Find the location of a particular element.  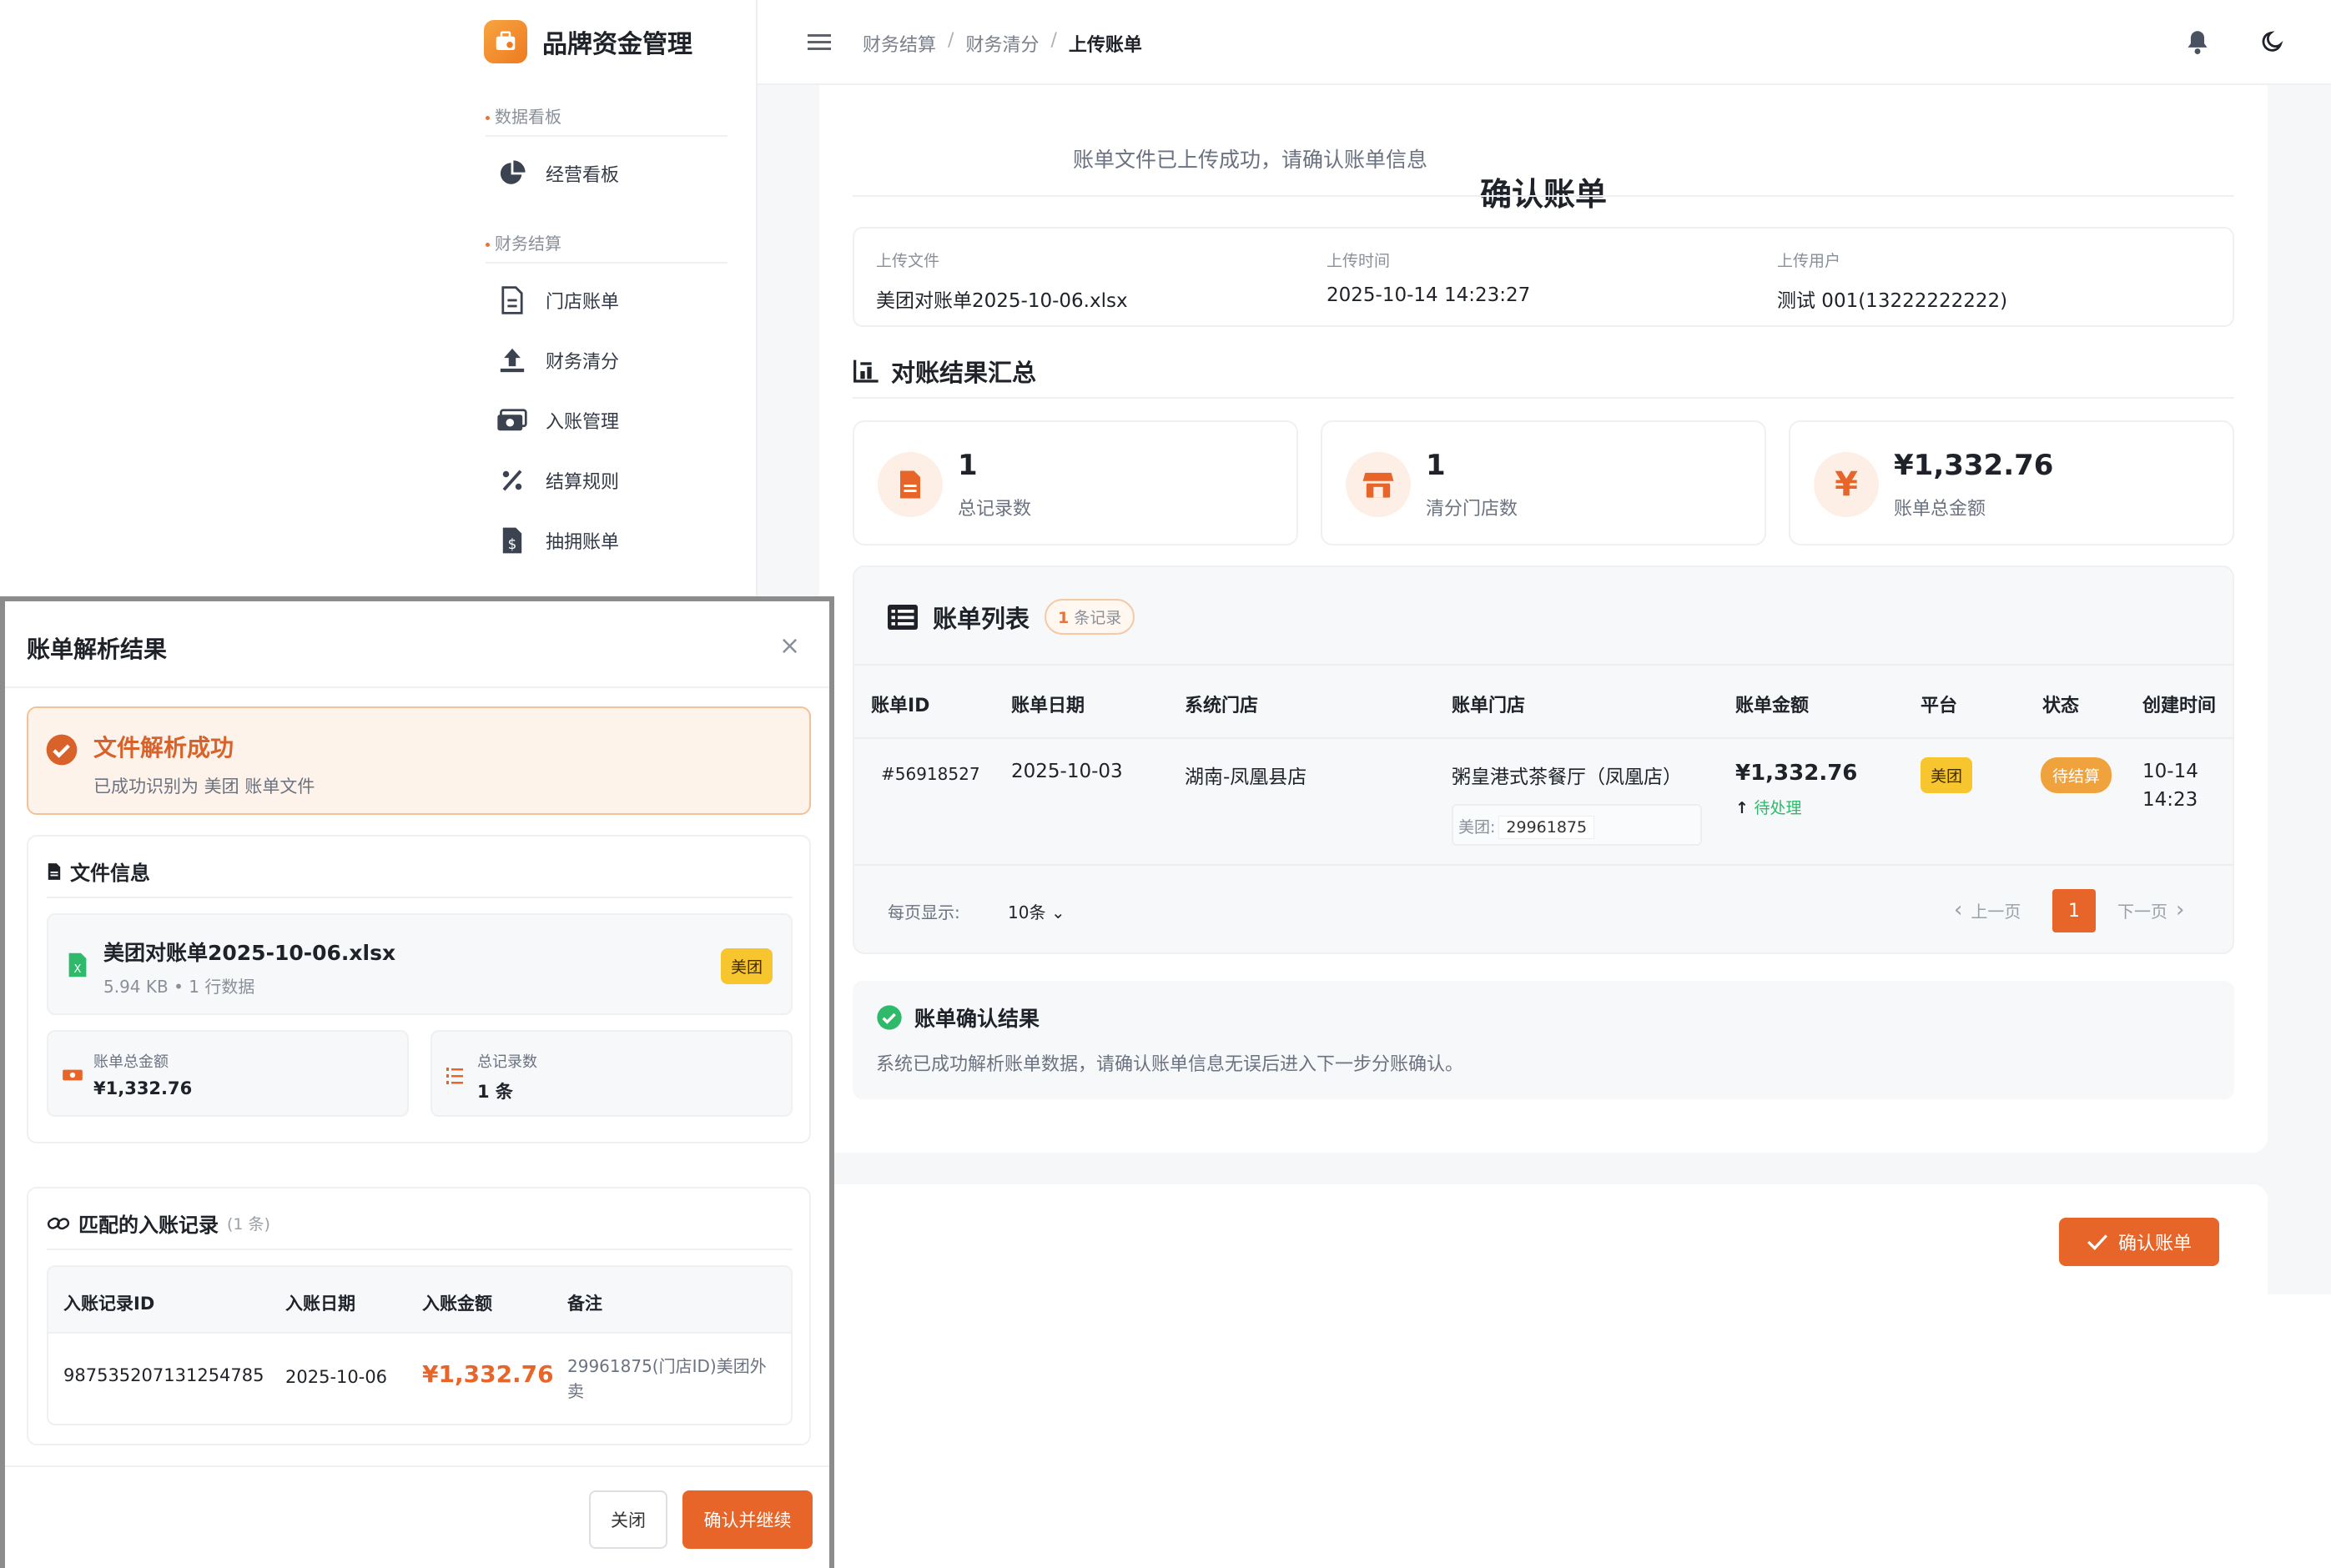

money-icon is located at coordinates (512, 421).